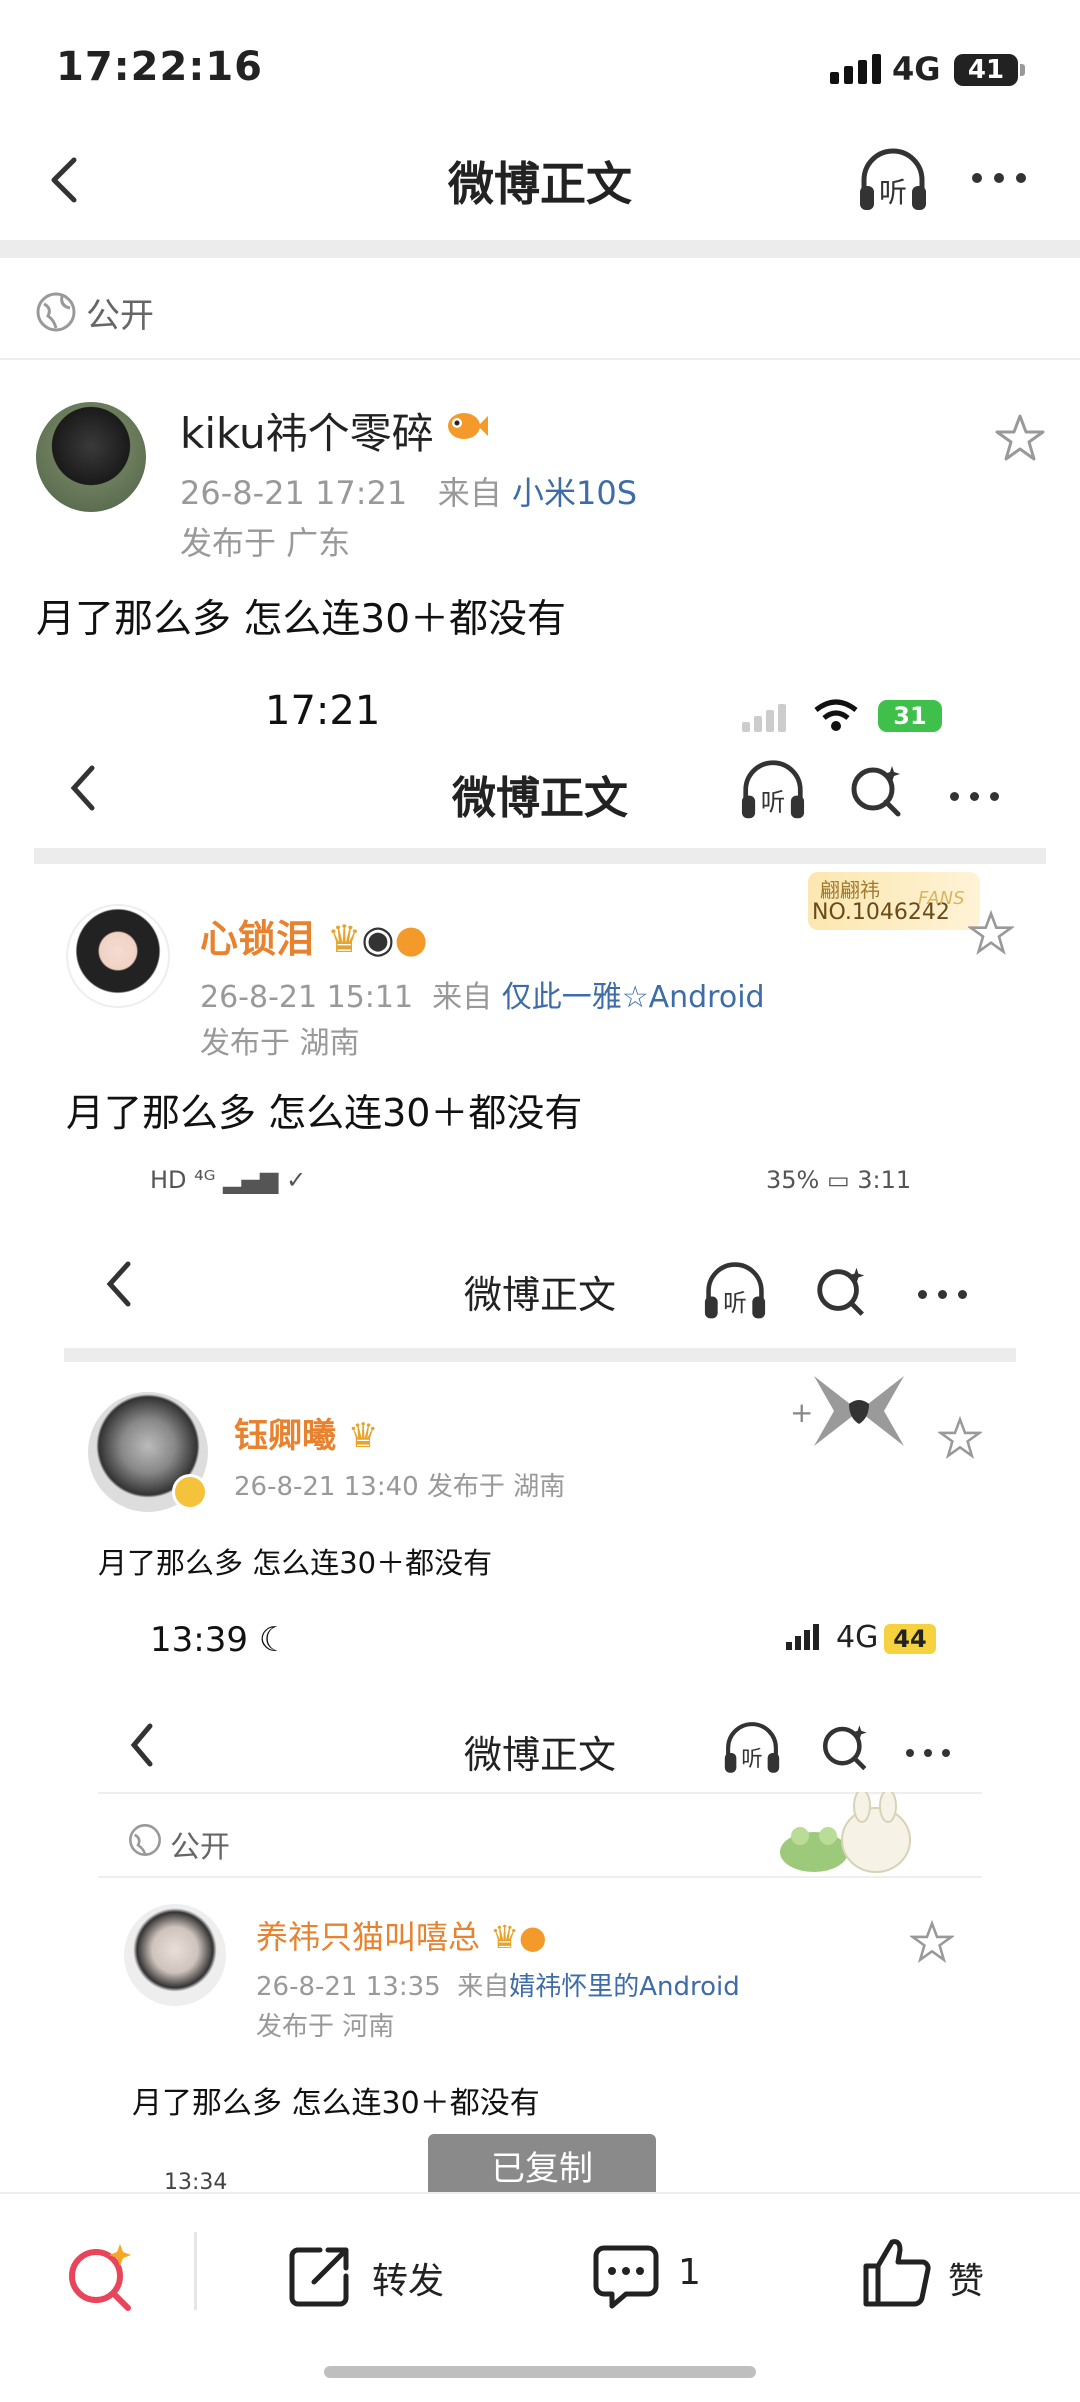 The image size is (1080, 2402). I want to click on verified-badge-icon, so click(190, 1492).